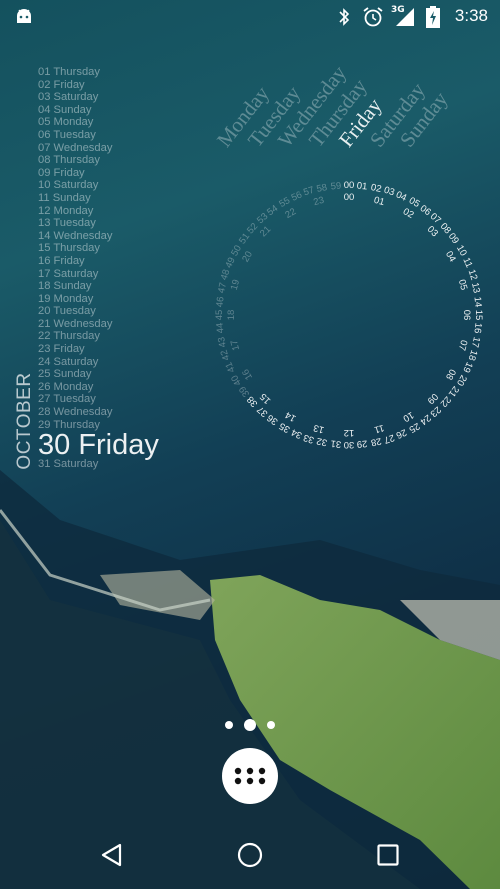  Describe the element at coordinates (231, 315) in the screenshot. I see `hour-tick: 18` at that location.